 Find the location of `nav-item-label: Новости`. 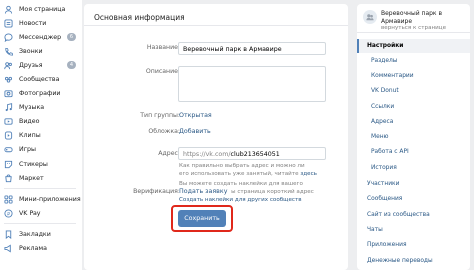

nav-item-label: Новости is located at coordinates (33, 23).